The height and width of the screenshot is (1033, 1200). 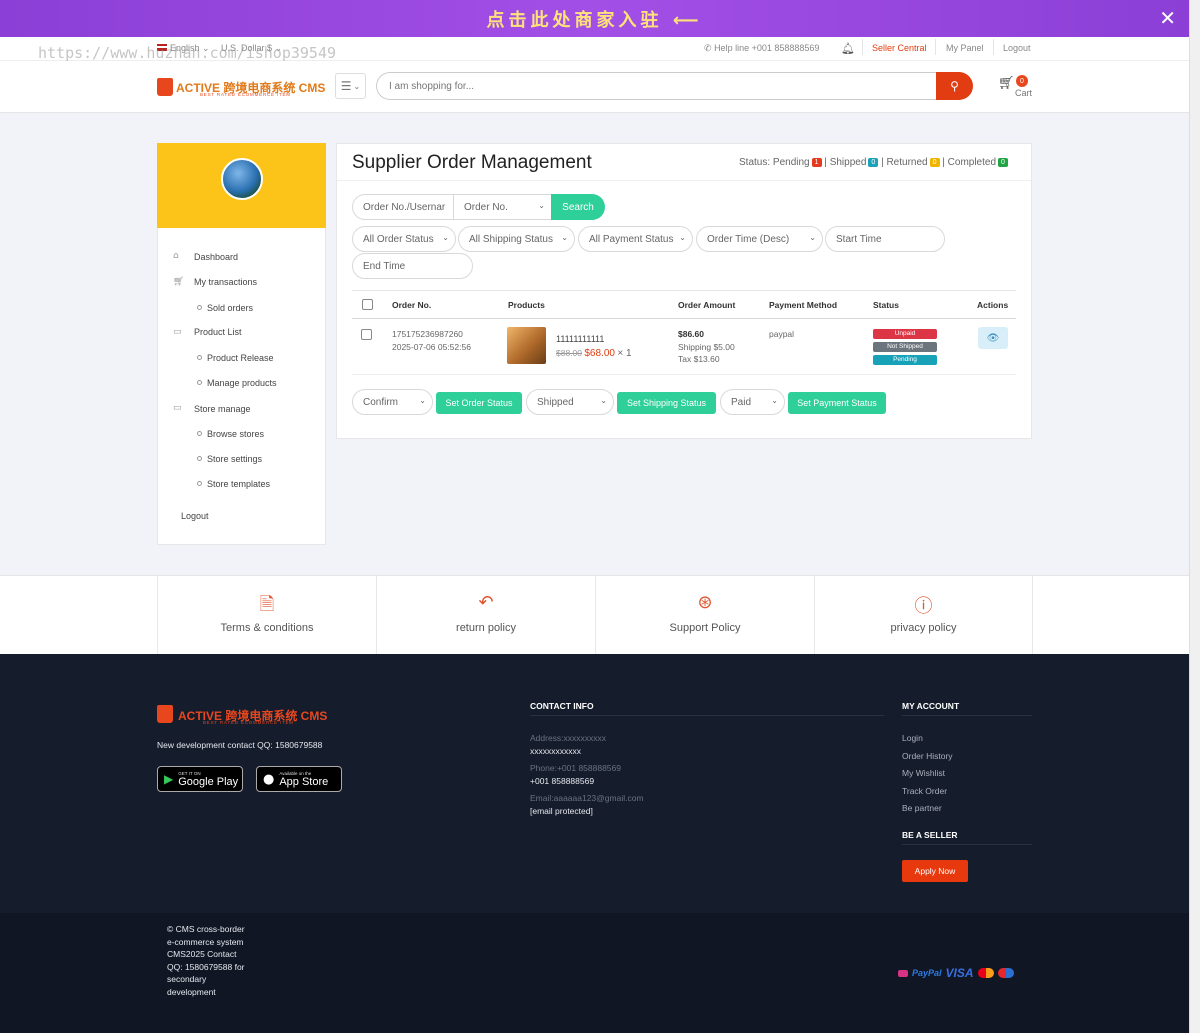 I want to click on start-time-input: Start Time, so click(x=885, y=239).